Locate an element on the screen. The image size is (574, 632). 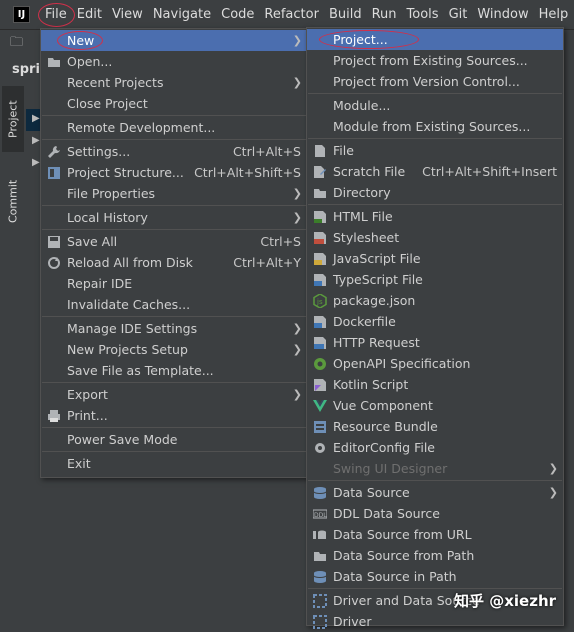
file-menu-item-recent-projects: Recent Projects ❯ is located at coordinates (174, 82).